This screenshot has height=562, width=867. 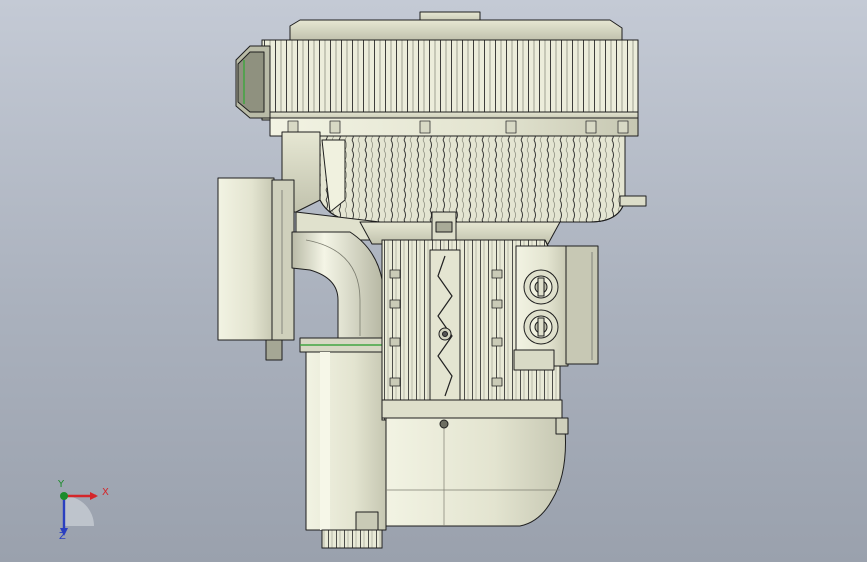 I want to click on housing-flange, so click(x=454, y=127).